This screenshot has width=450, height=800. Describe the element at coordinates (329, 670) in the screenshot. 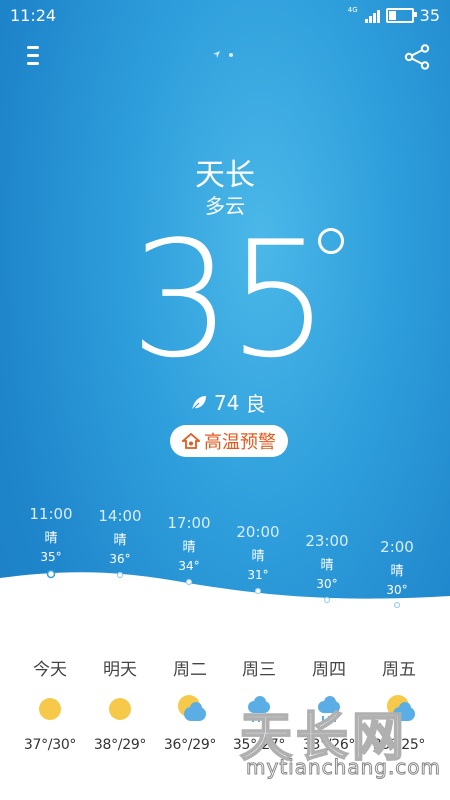

I see `day-name: 周四` at that location.